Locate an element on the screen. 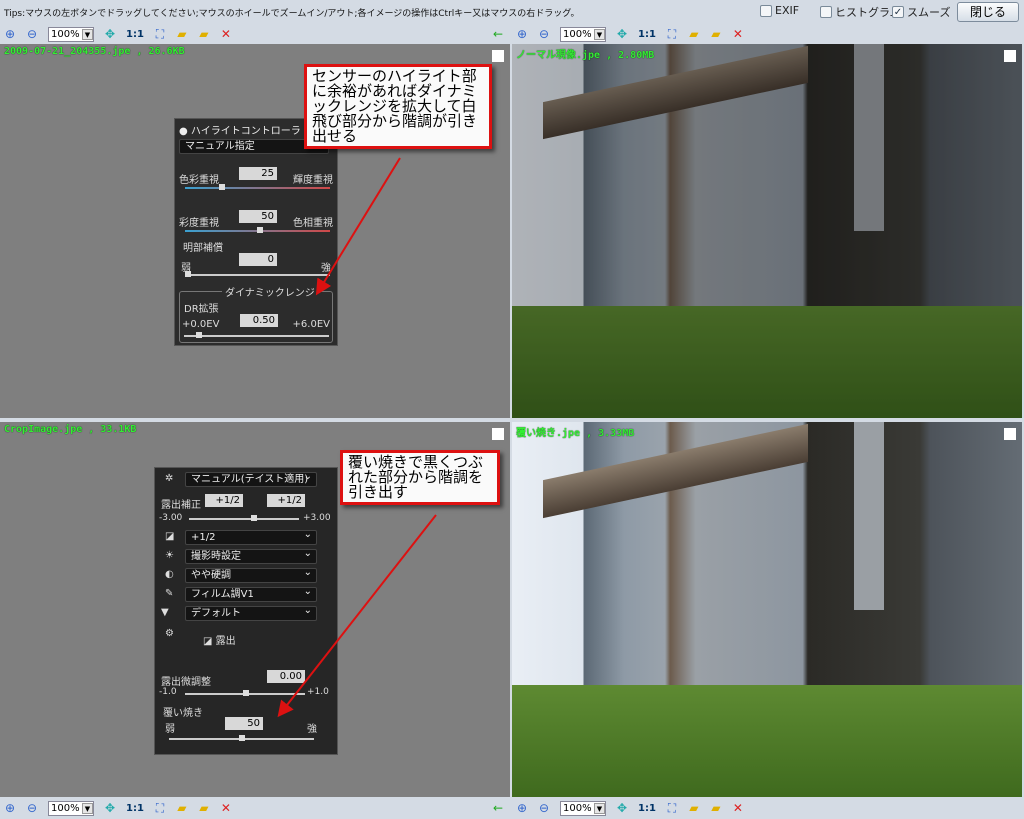 The height and width of the screenshot is (819, 1024). dr-min-label: +0.0EV is located at coordinates (201, 324).